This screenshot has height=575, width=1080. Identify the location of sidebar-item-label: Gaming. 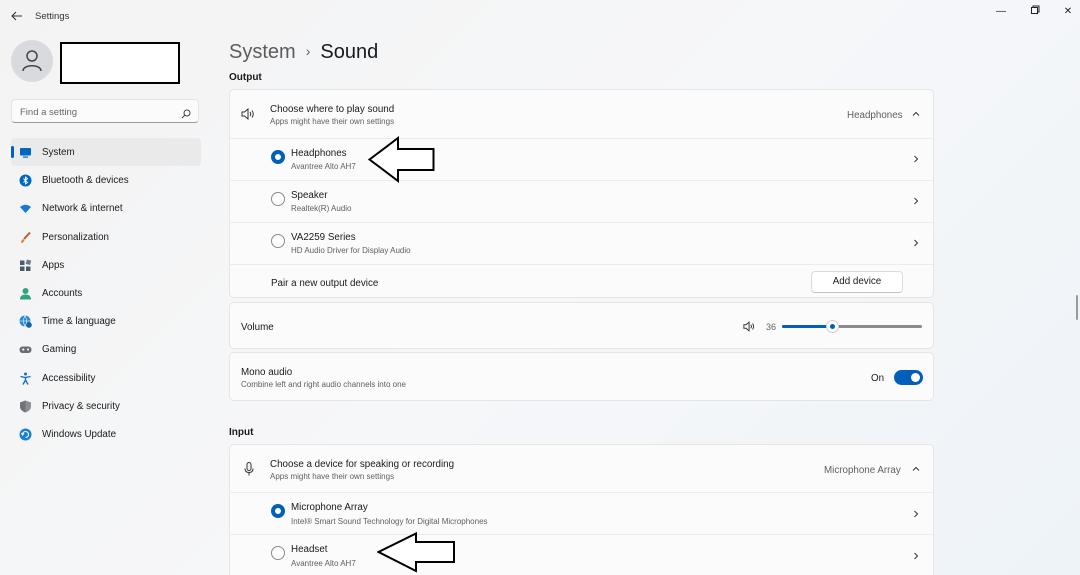
(59, 350).